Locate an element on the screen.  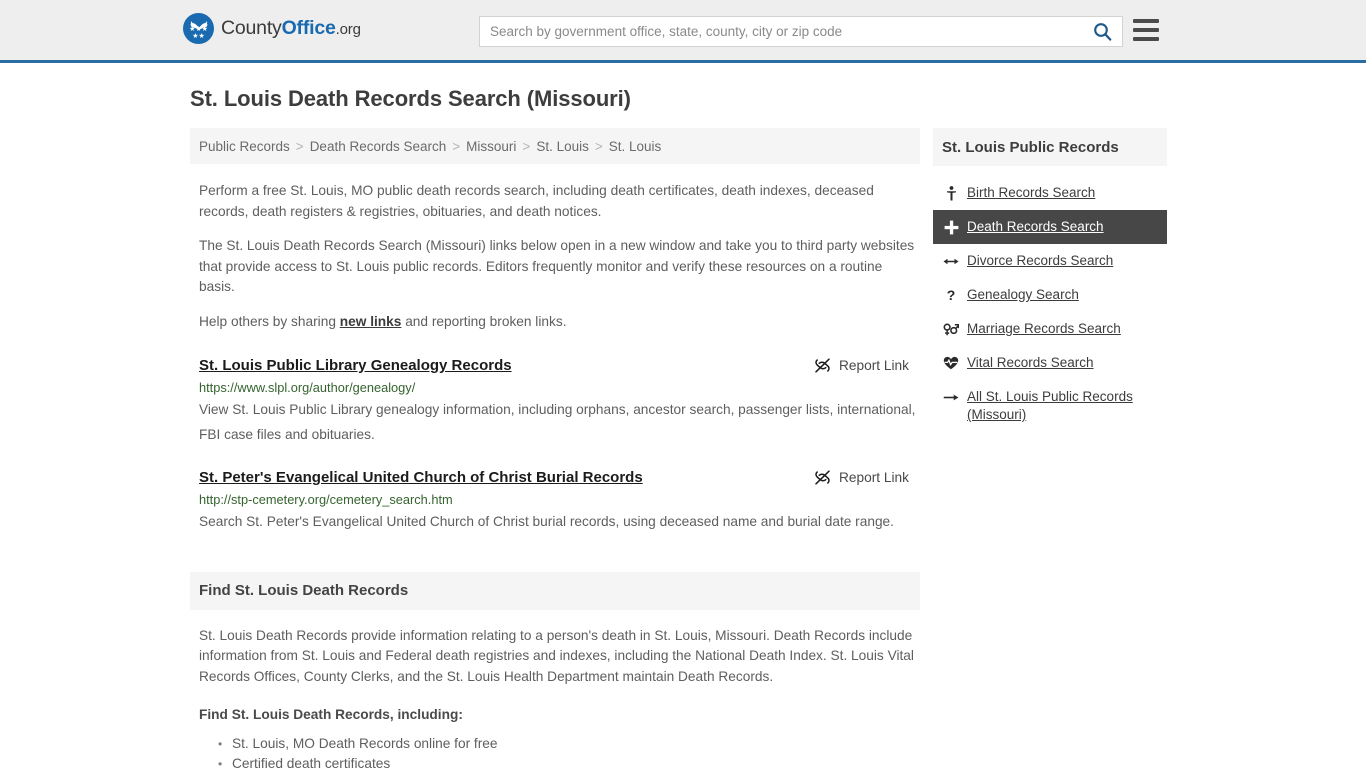
sidebar-item-label: Divorce Records Search is located at coordinates (1040, 260).